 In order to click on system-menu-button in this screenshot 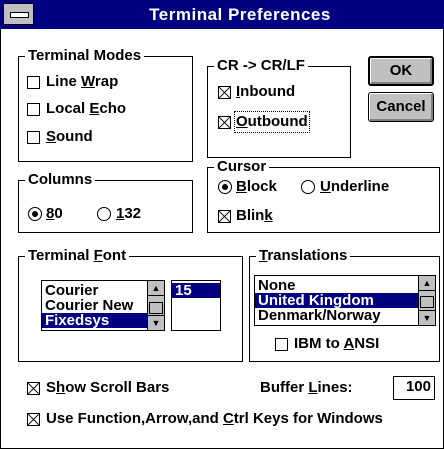, I will do `click(18, 14)`.